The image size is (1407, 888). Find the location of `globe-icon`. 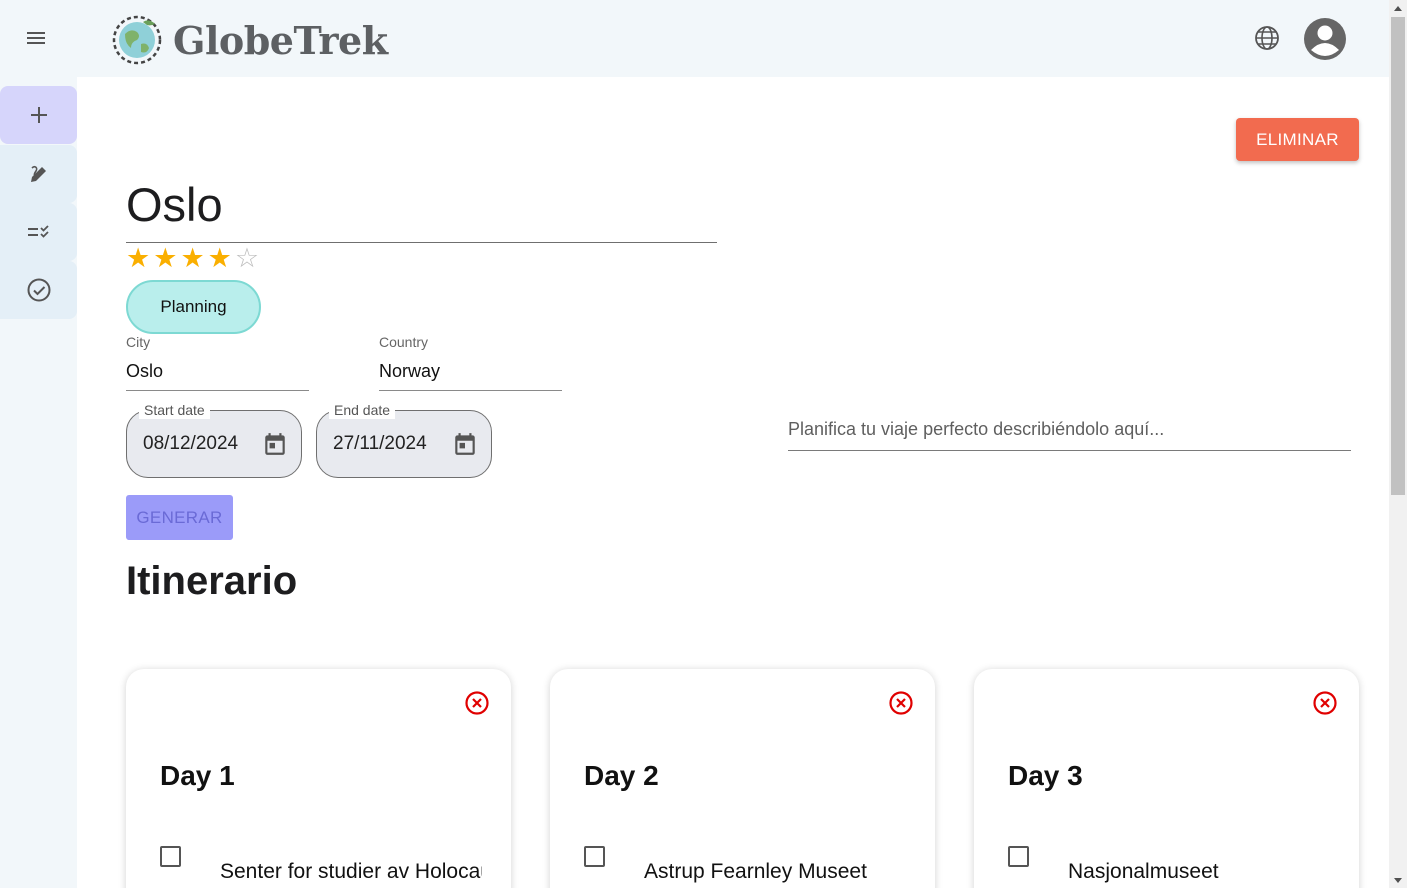

globe-icon is located at coordinates (1267, 38).